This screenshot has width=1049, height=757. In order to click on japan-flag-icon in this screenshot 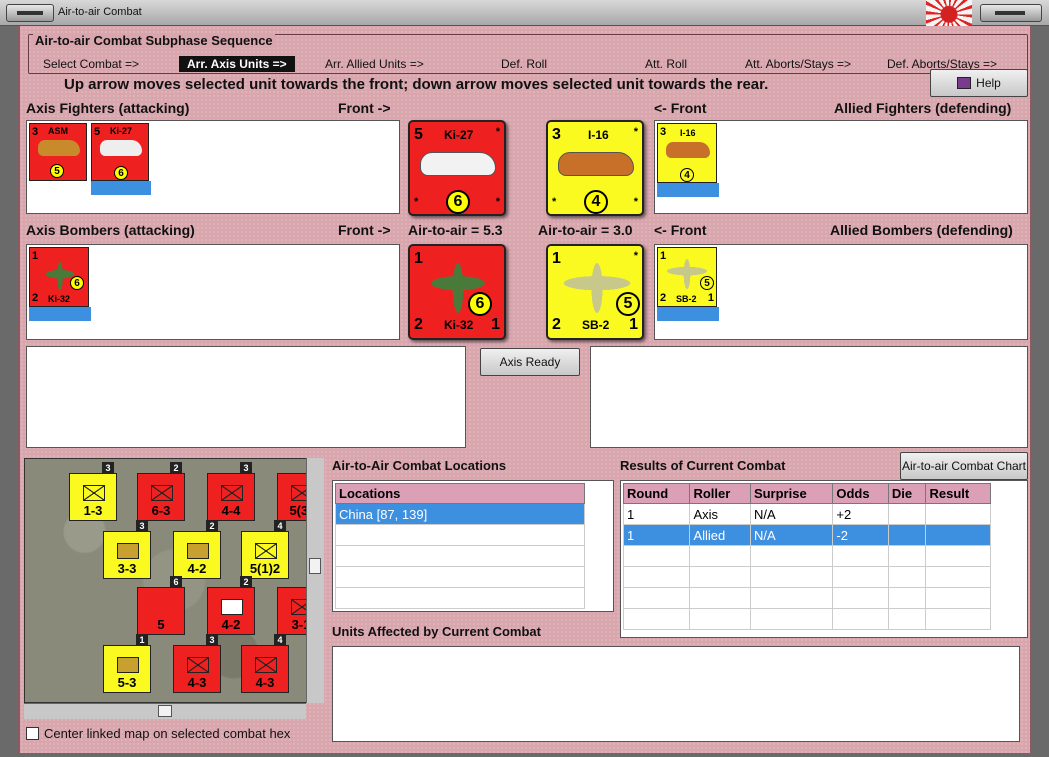, I will do `click(949, 13)`.